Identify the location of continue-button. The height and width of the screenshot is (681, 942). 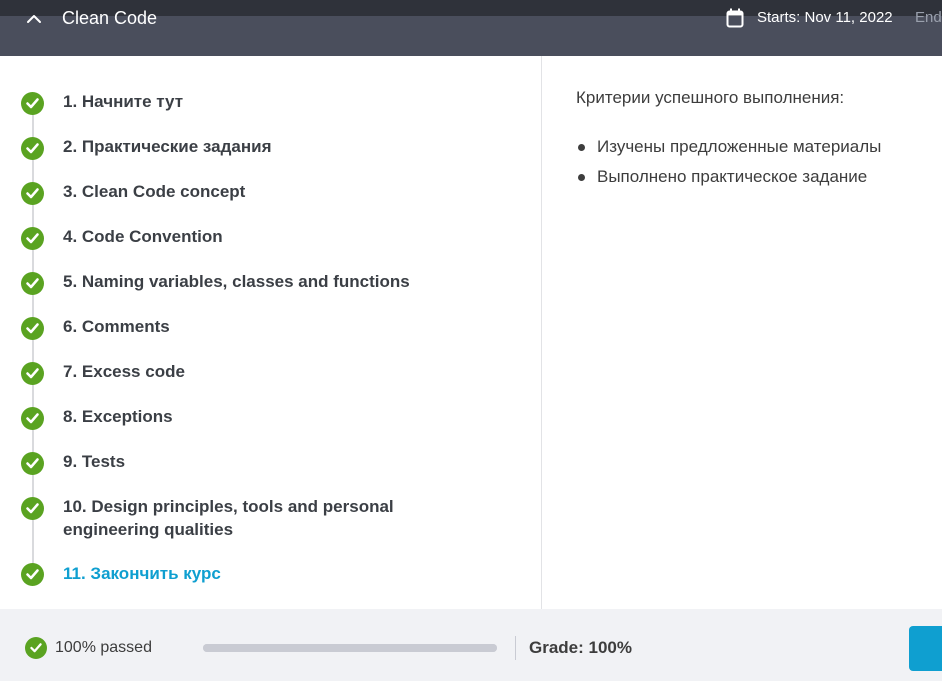
(925, 648).